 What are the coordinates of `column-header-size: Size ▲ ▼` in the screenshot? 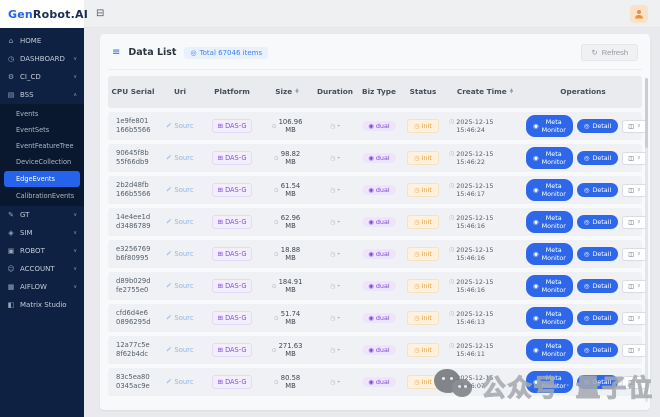 It's located at (287, 91).